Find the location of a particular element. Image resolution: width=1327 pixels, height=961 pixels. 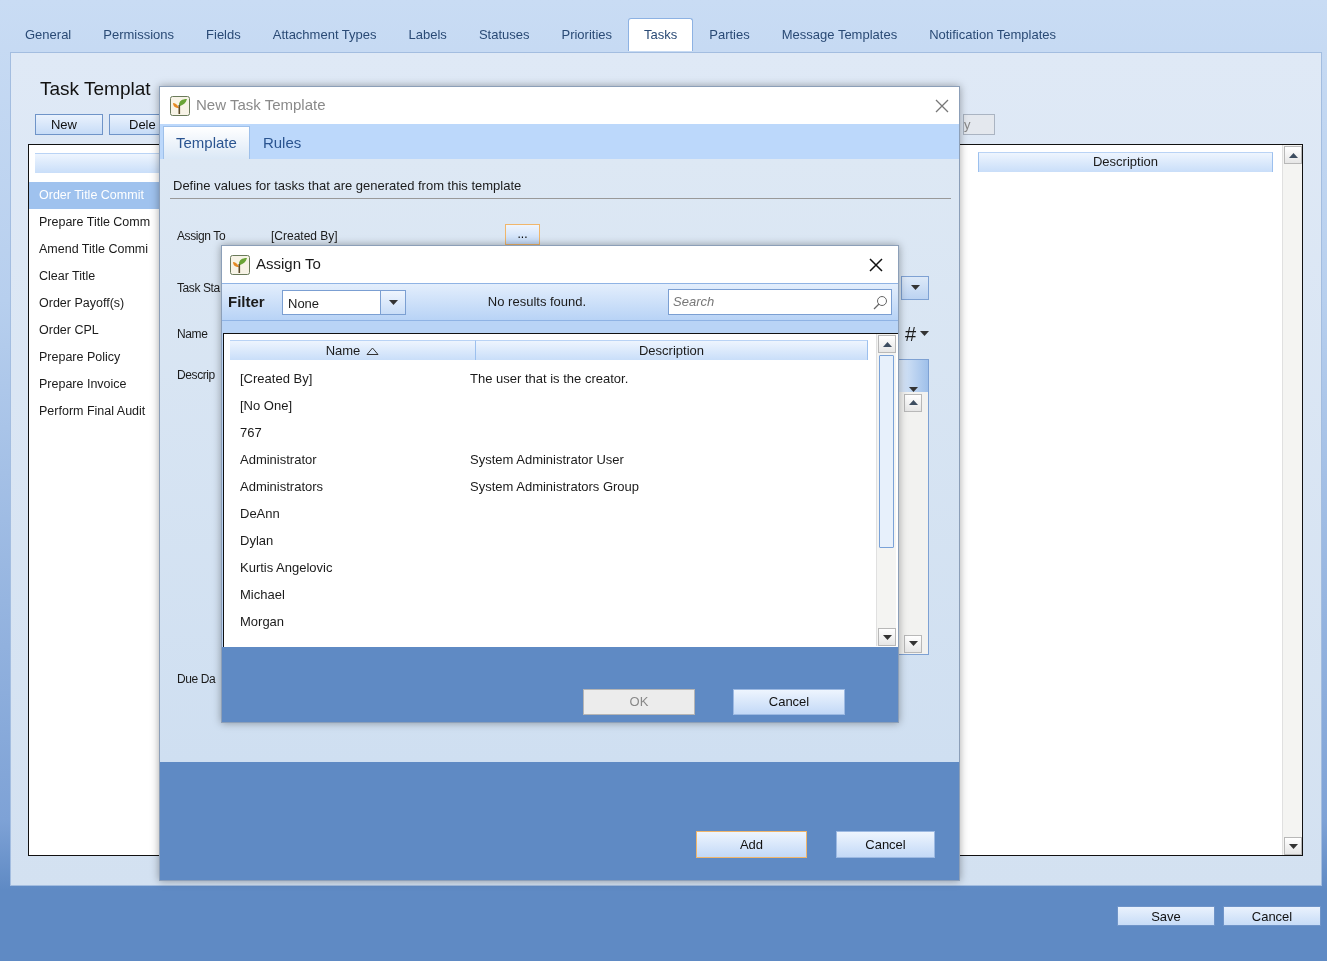

dialog-title: Assign To is located at coordinates (288, 264).